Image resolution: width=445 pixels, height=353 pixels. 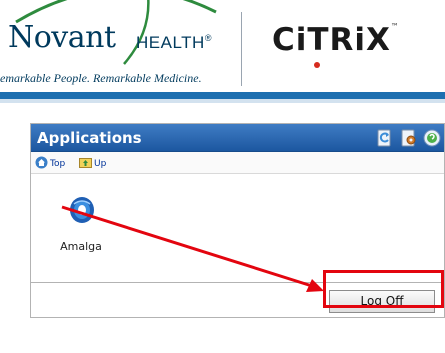 I want to click on up-link: Up, so click(x=97, y=163).